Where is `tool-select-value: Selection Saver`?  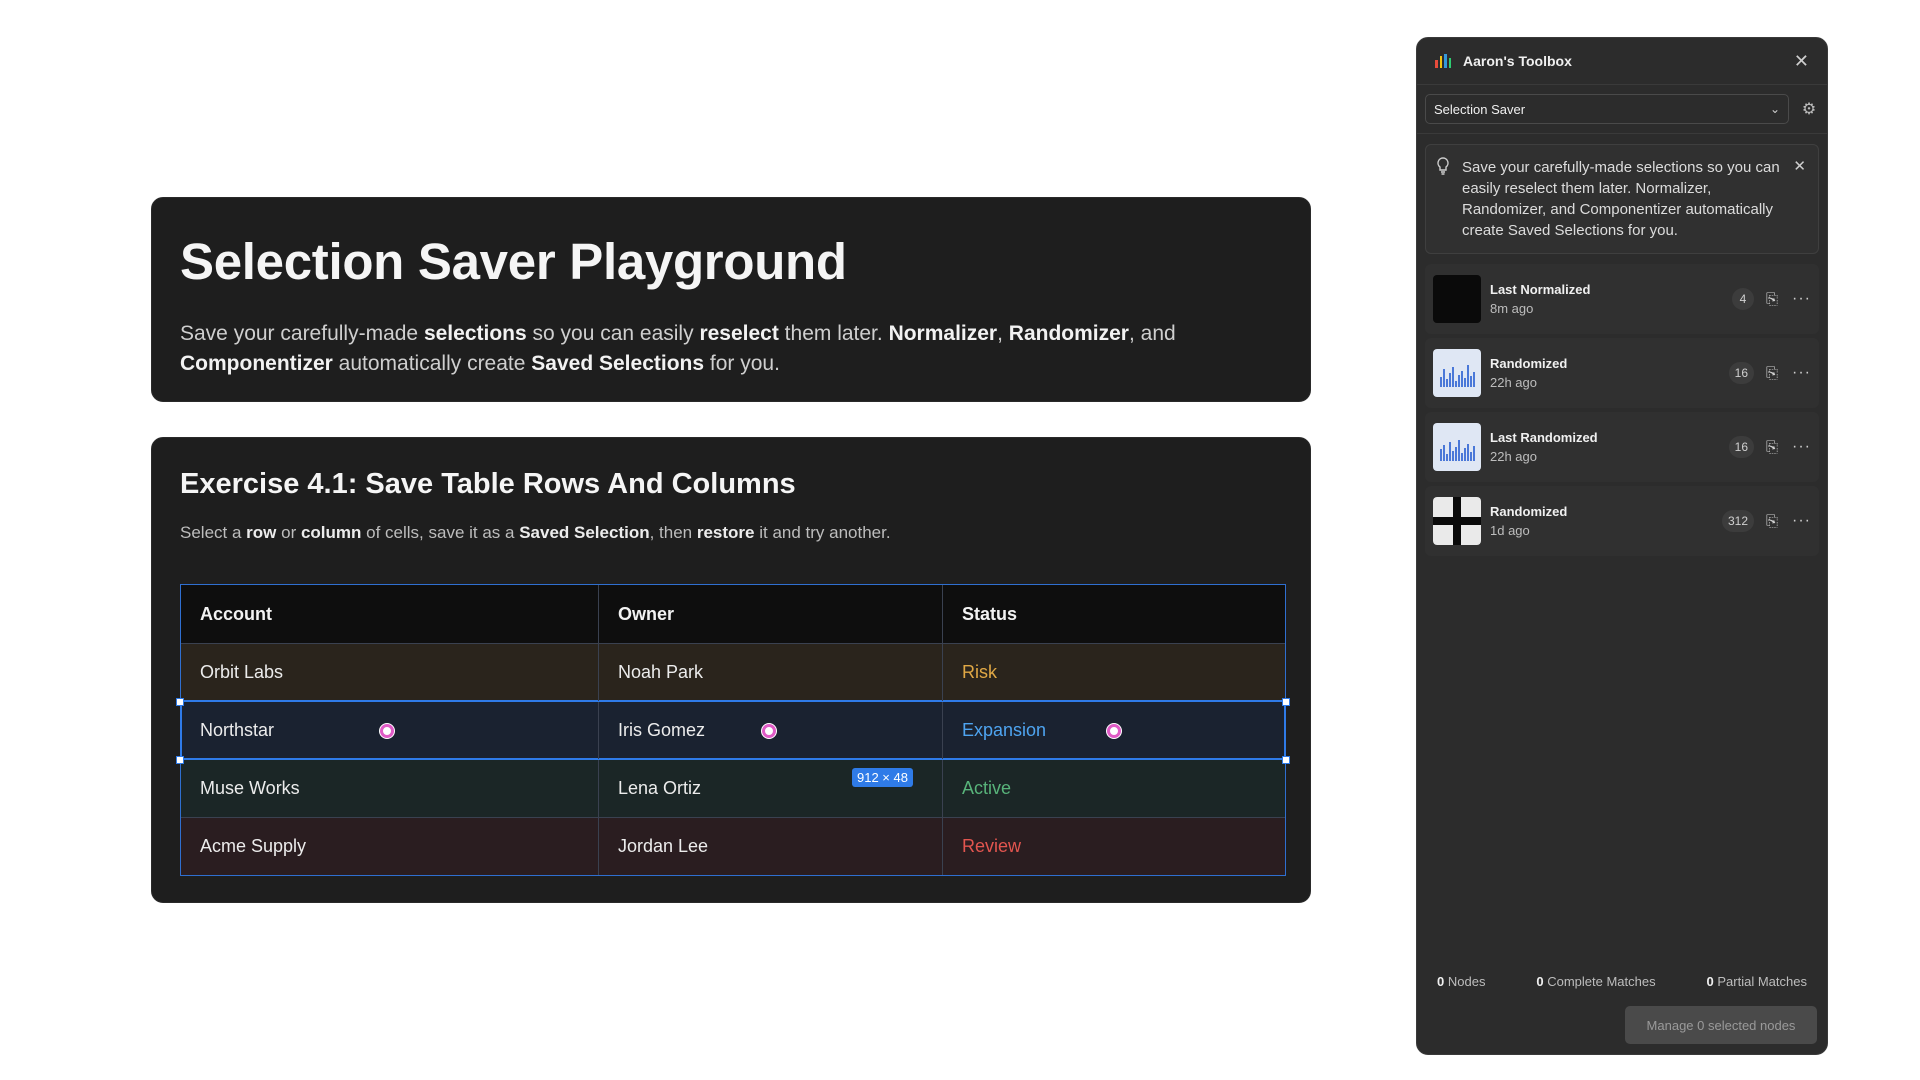 tool-select-value: Selection Saver is located at coordinates (1480, 109).